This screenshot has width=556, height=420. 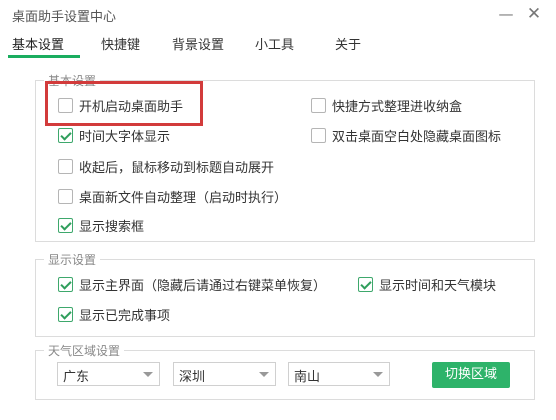 I want to click on tab-background-settings: 背景设置, so click(x=198, y=43).